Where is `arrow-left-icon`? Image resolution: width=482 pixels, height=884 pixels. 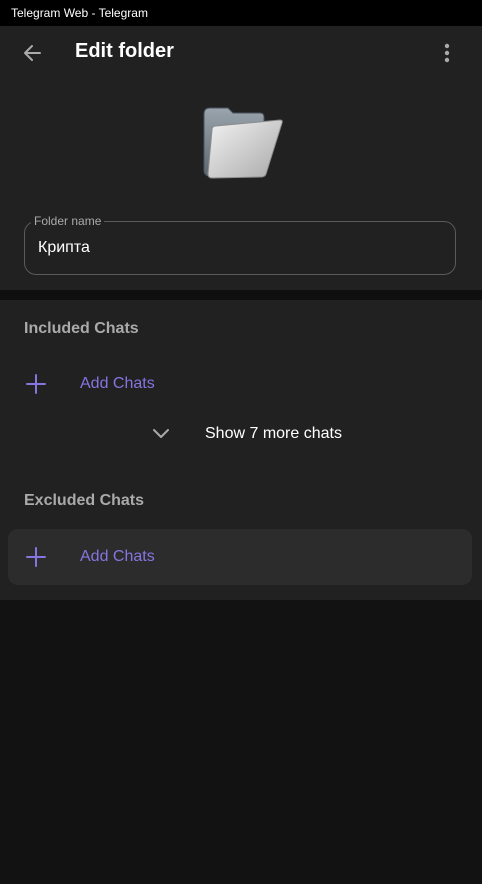
arrow-left-icon is located at coordinates (32, 53).